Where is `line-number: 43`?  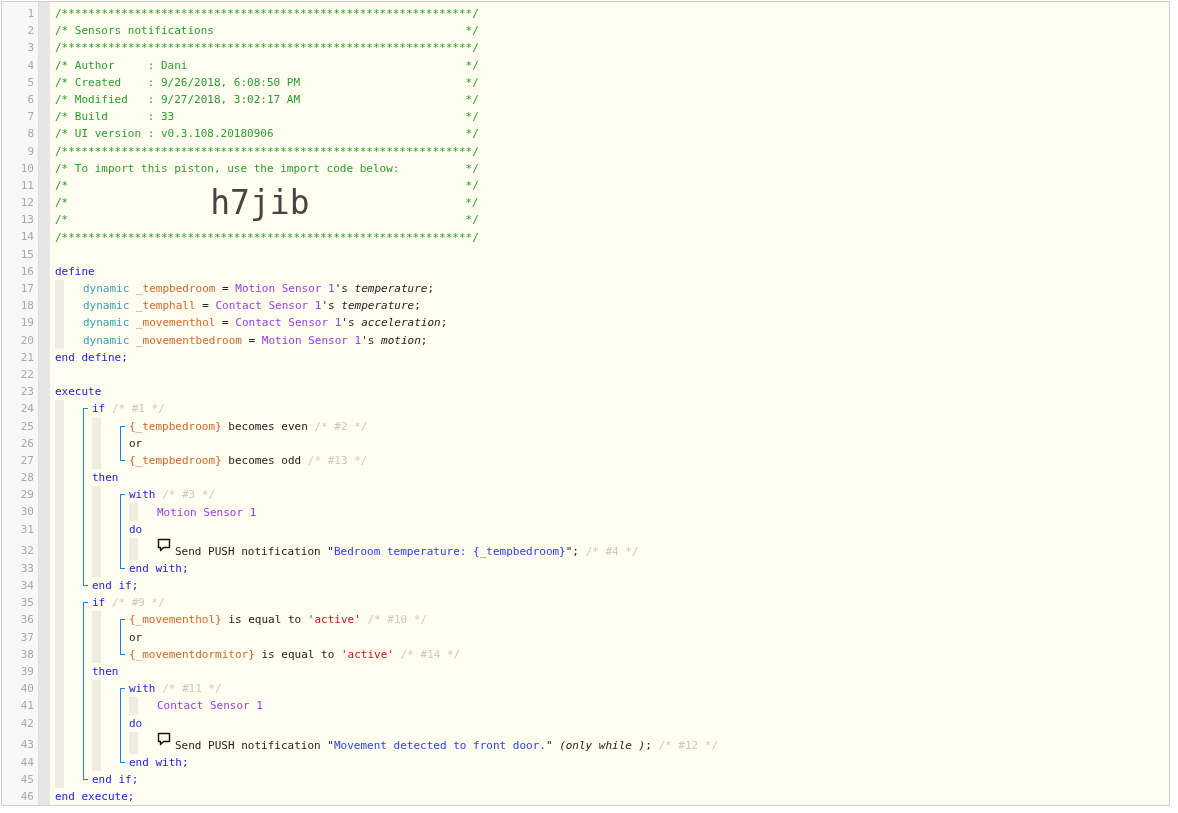
line-number: 43 is located at coordinates (27, 744).